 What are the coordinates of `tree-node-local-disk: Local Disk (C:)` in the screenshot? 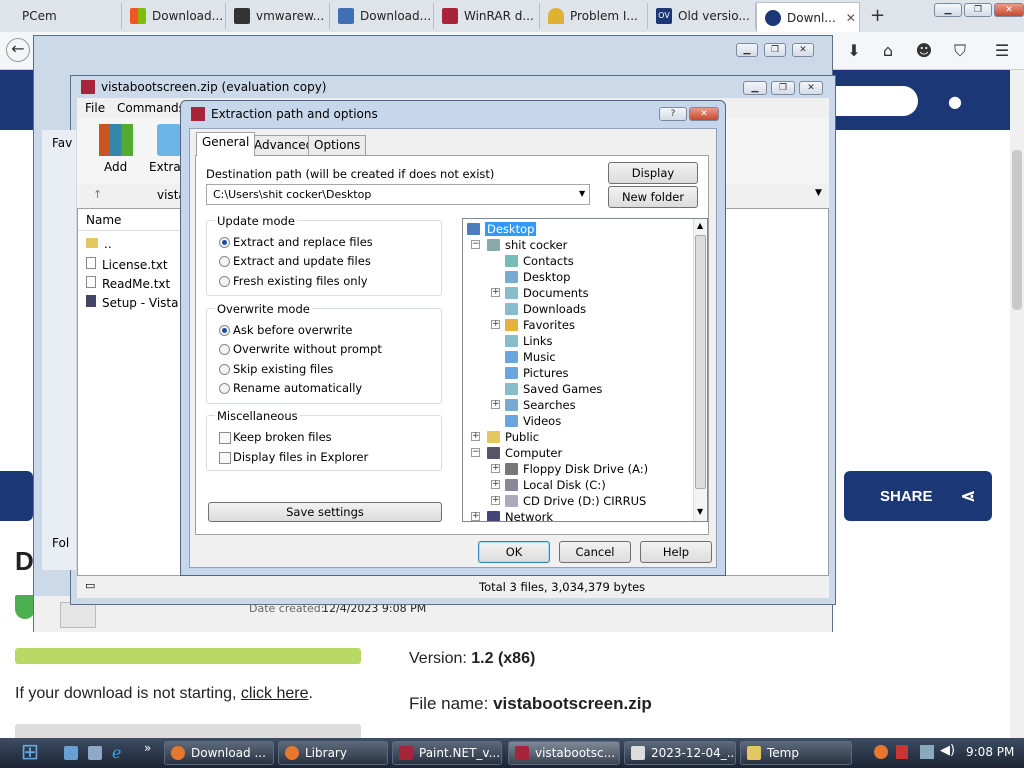 It's located at (555, 485).